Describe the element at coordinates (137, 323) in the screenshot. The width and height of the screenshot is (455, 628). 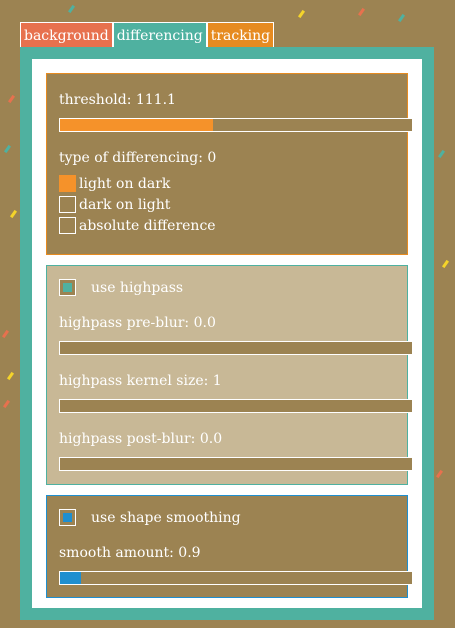
I see `highpass-pre-blur-label: highpass pre-blur: 0.0` at that location.